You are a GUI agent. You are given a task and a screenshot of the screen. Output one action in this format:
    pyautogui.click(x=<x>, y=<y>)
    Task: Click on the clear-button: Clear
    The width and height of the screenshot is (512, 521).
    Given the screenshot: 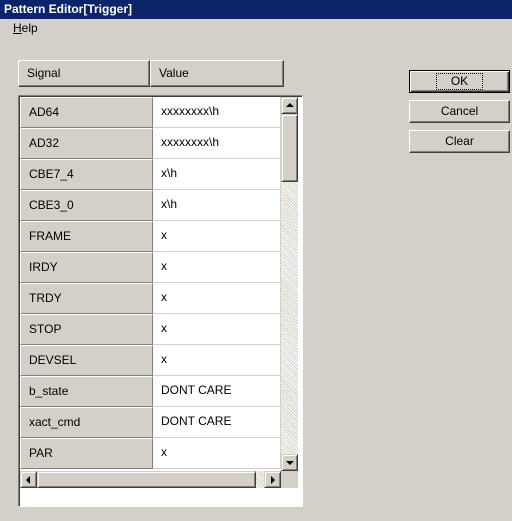 What is the action you would take?
    pyautogui.click(x=459, y=141)
    